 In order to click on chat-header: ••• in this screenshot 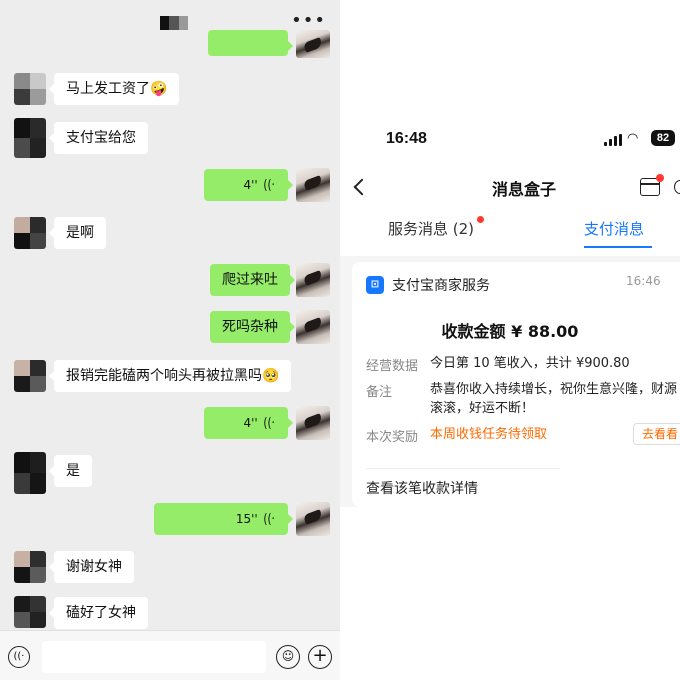, I will do `click(170, 29)`.